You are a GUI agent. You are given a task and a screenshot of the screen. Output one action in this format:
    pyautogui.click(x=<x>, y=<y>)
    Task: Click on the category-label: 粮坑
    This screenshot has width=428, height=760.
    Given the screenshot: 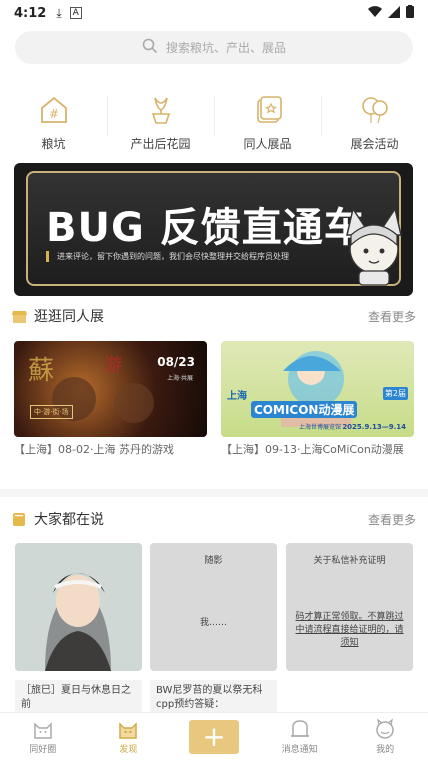 What is the action you would take?
    pyautogui.click(x=53, y=144)
    